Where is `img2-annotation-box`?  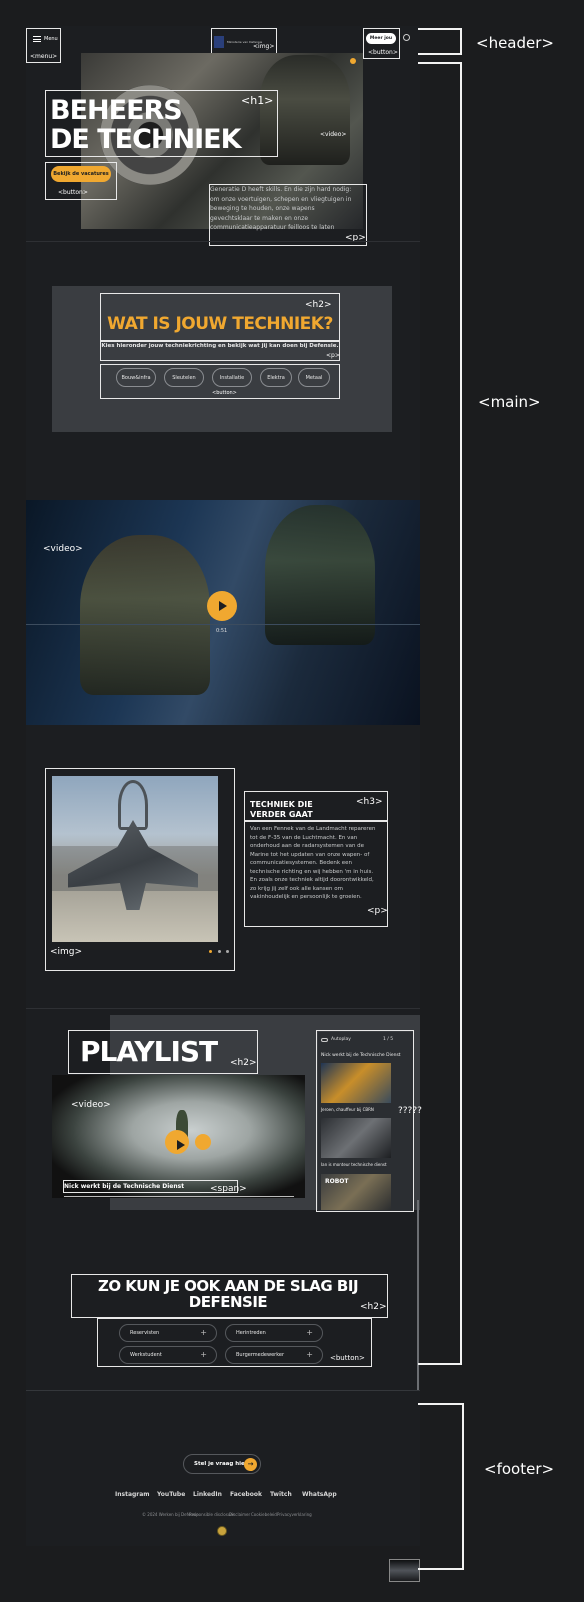 img2-annotation-box is located at coordinates (140, 869).